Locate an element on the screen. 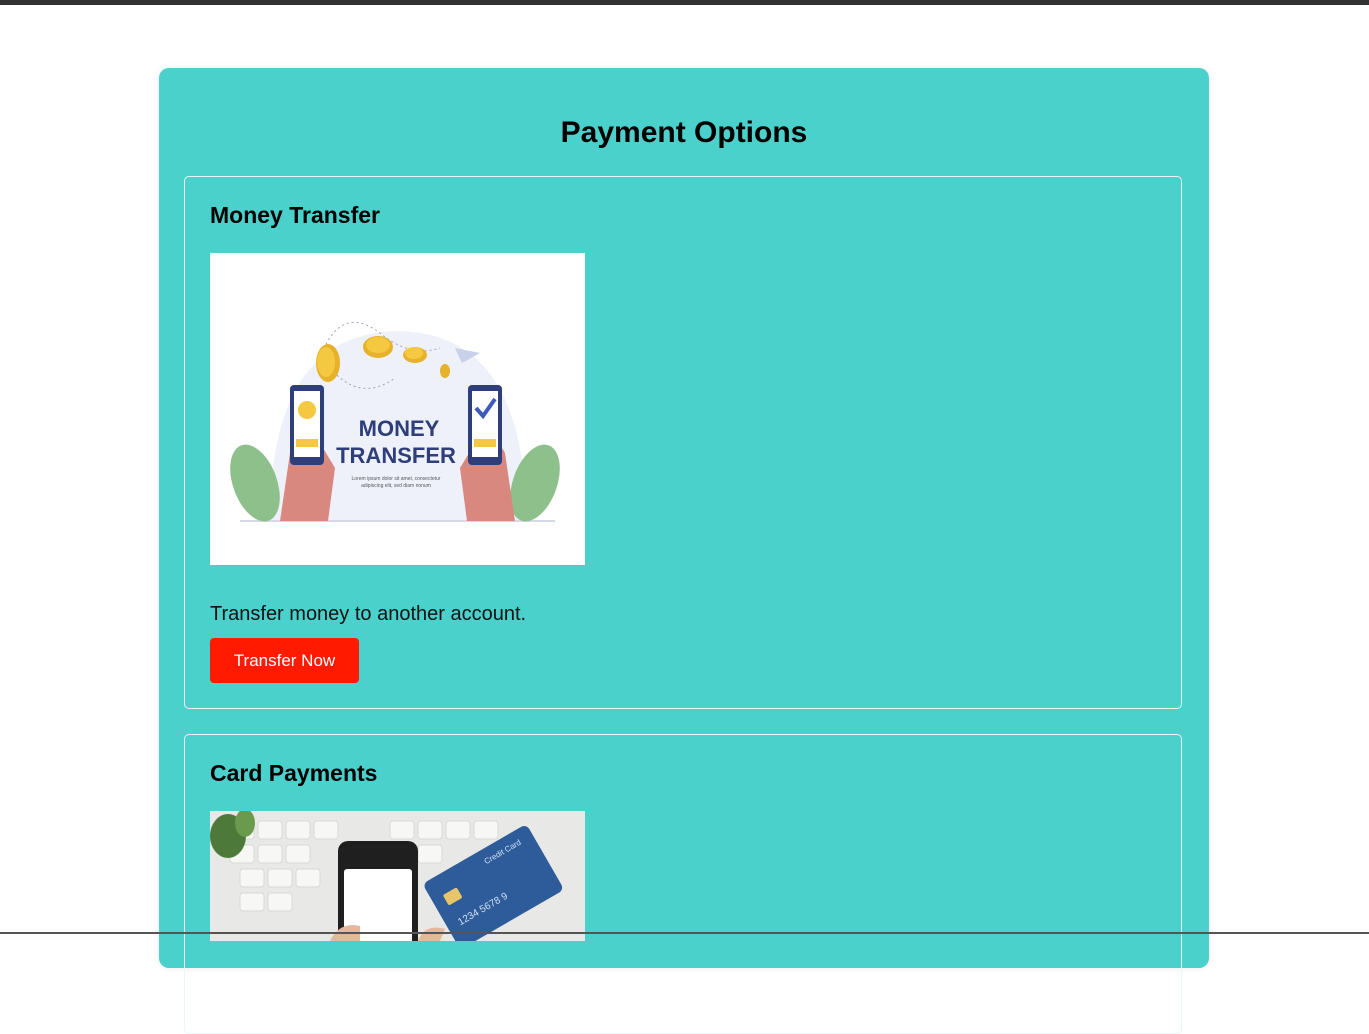  transfer-now-button: Transfer Now is located at coordinates (284, 660).